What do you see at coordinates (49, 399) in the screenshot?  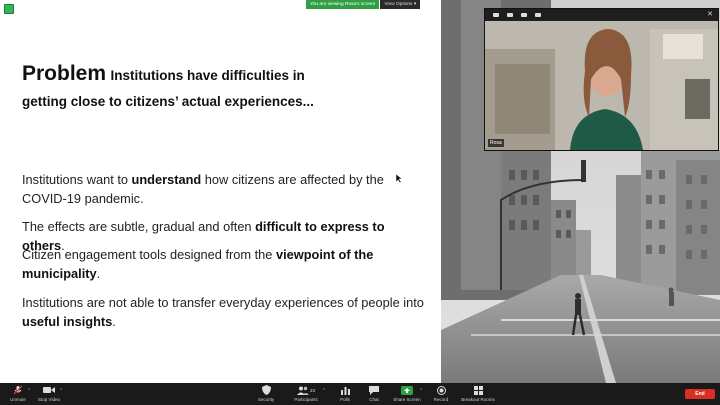 I see `stop-video-label: Stop Video` at bounding box center [49, 399].